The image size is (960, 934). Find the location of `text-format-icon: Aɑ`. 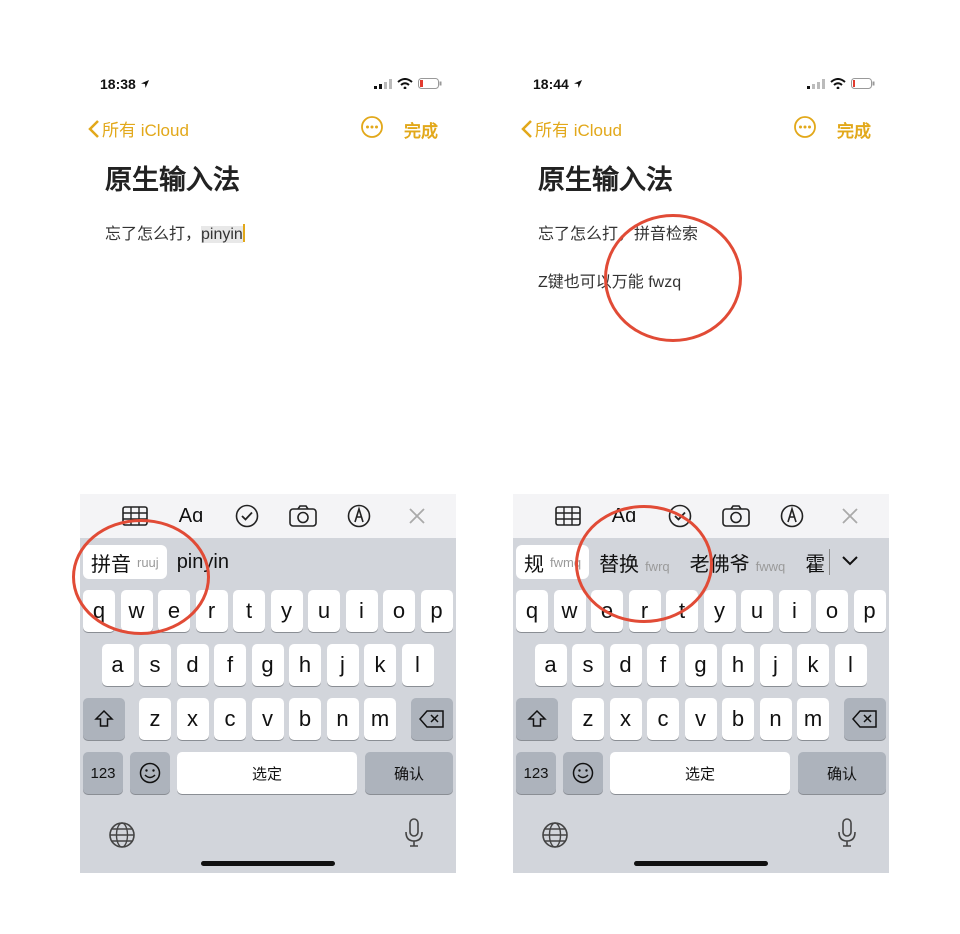

text-format-icon: Aɑ is located at coordinates (624, 515).